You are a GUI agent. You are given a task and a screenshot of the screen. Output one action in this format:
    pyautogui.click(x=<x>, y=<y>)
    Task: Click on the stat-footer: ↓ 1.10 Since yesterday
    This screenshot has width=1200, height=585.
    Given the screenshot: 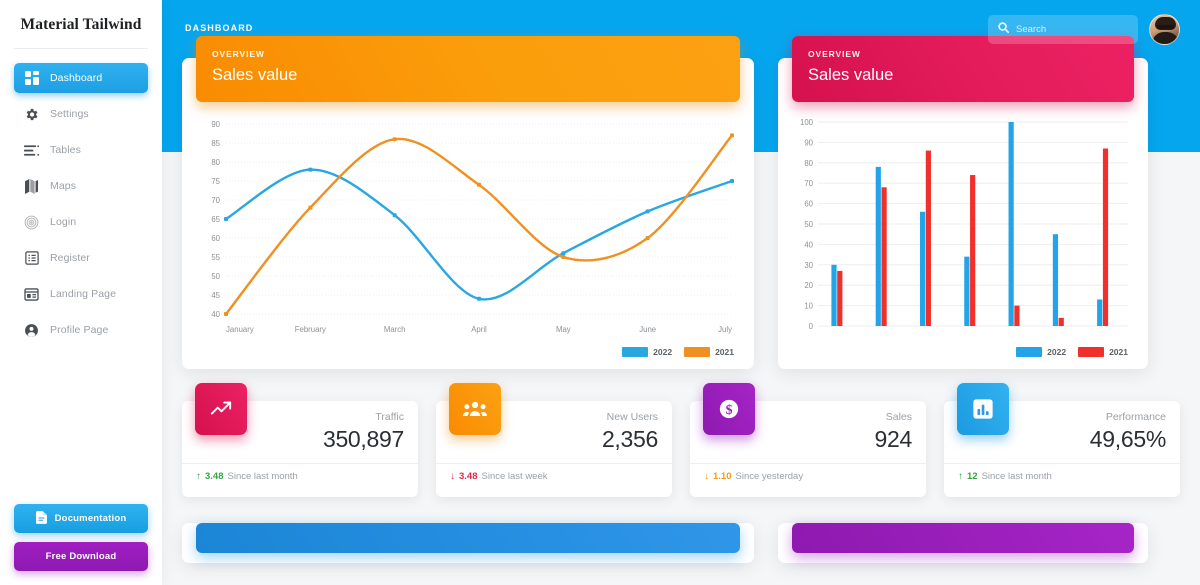 What is the action you would take?
    pyautogui.click(x=808, y=473)
    